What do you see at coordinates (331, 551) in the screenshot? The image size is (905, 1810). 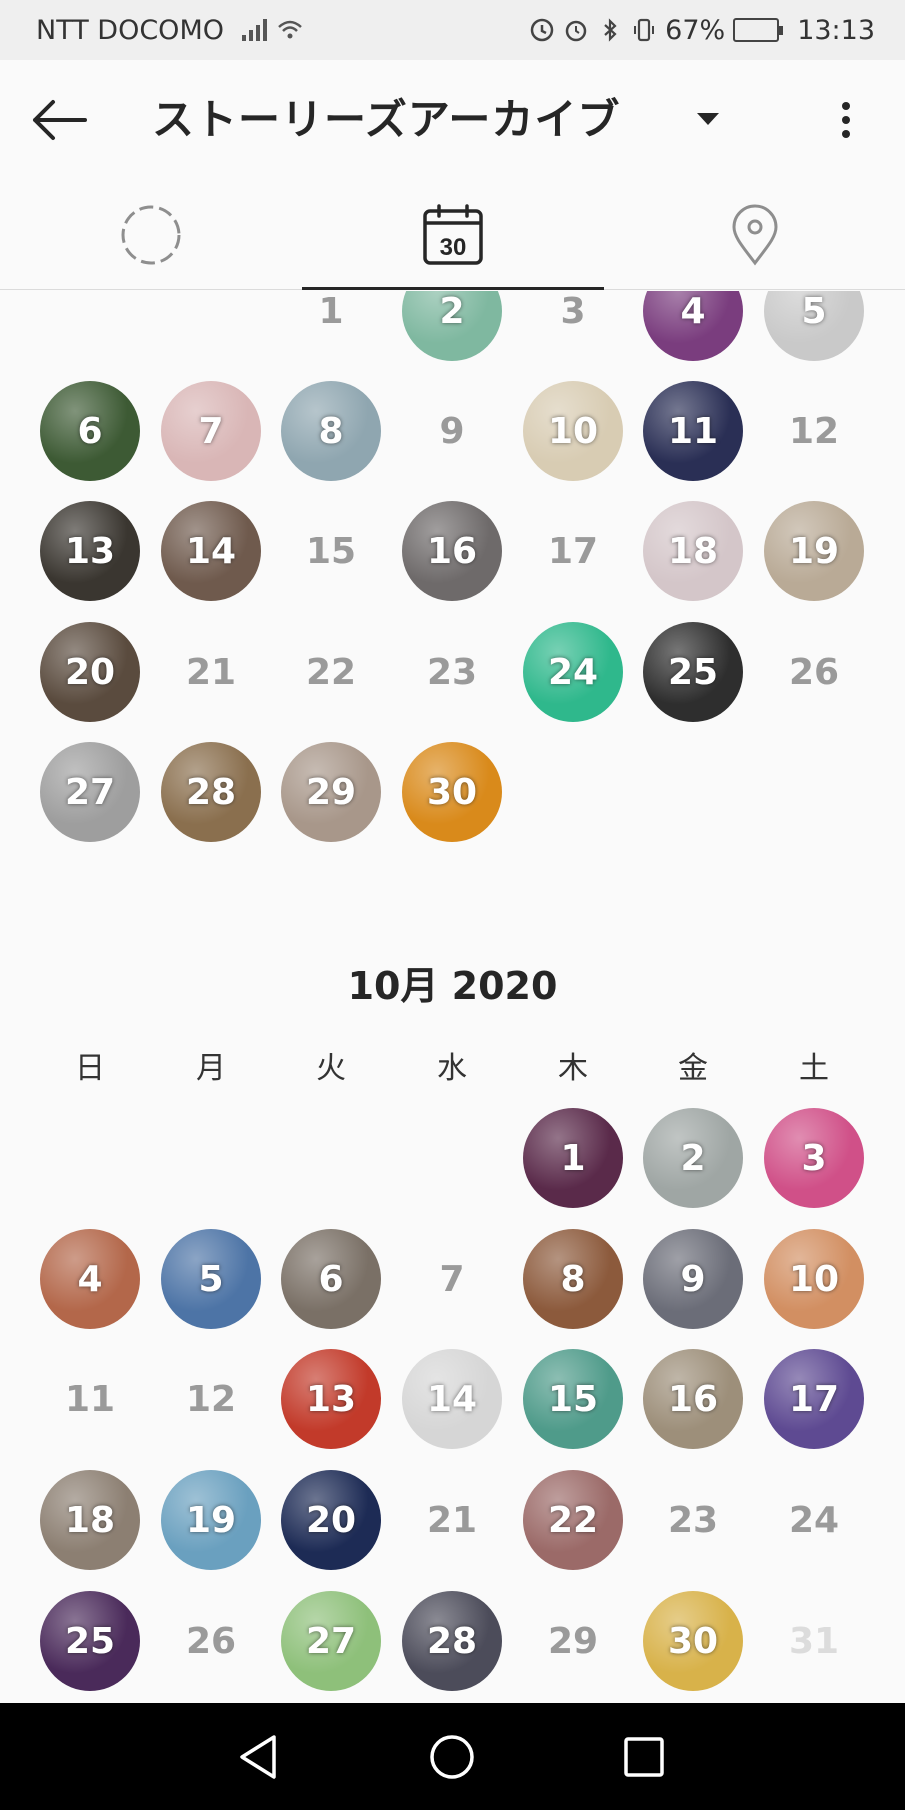 I see `calendar-day-september-15: 15` at bounding box center [331, 551].